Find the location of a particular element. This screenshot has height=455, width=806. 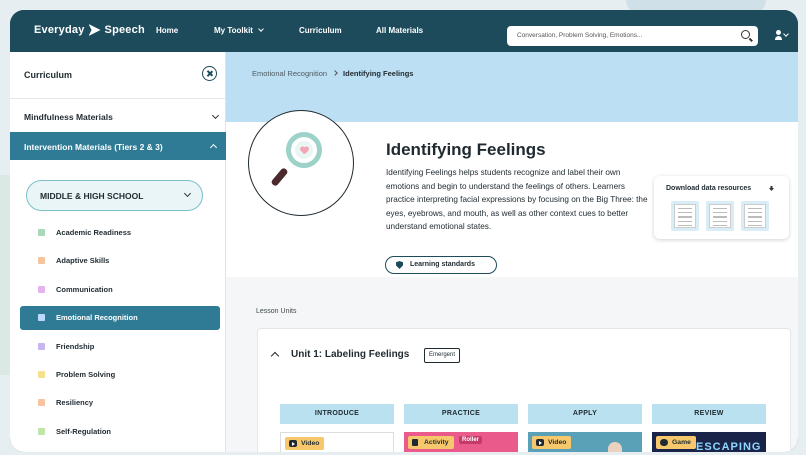

sidebar-subject-label: Problem Solving is located at coordinates (86, 374).